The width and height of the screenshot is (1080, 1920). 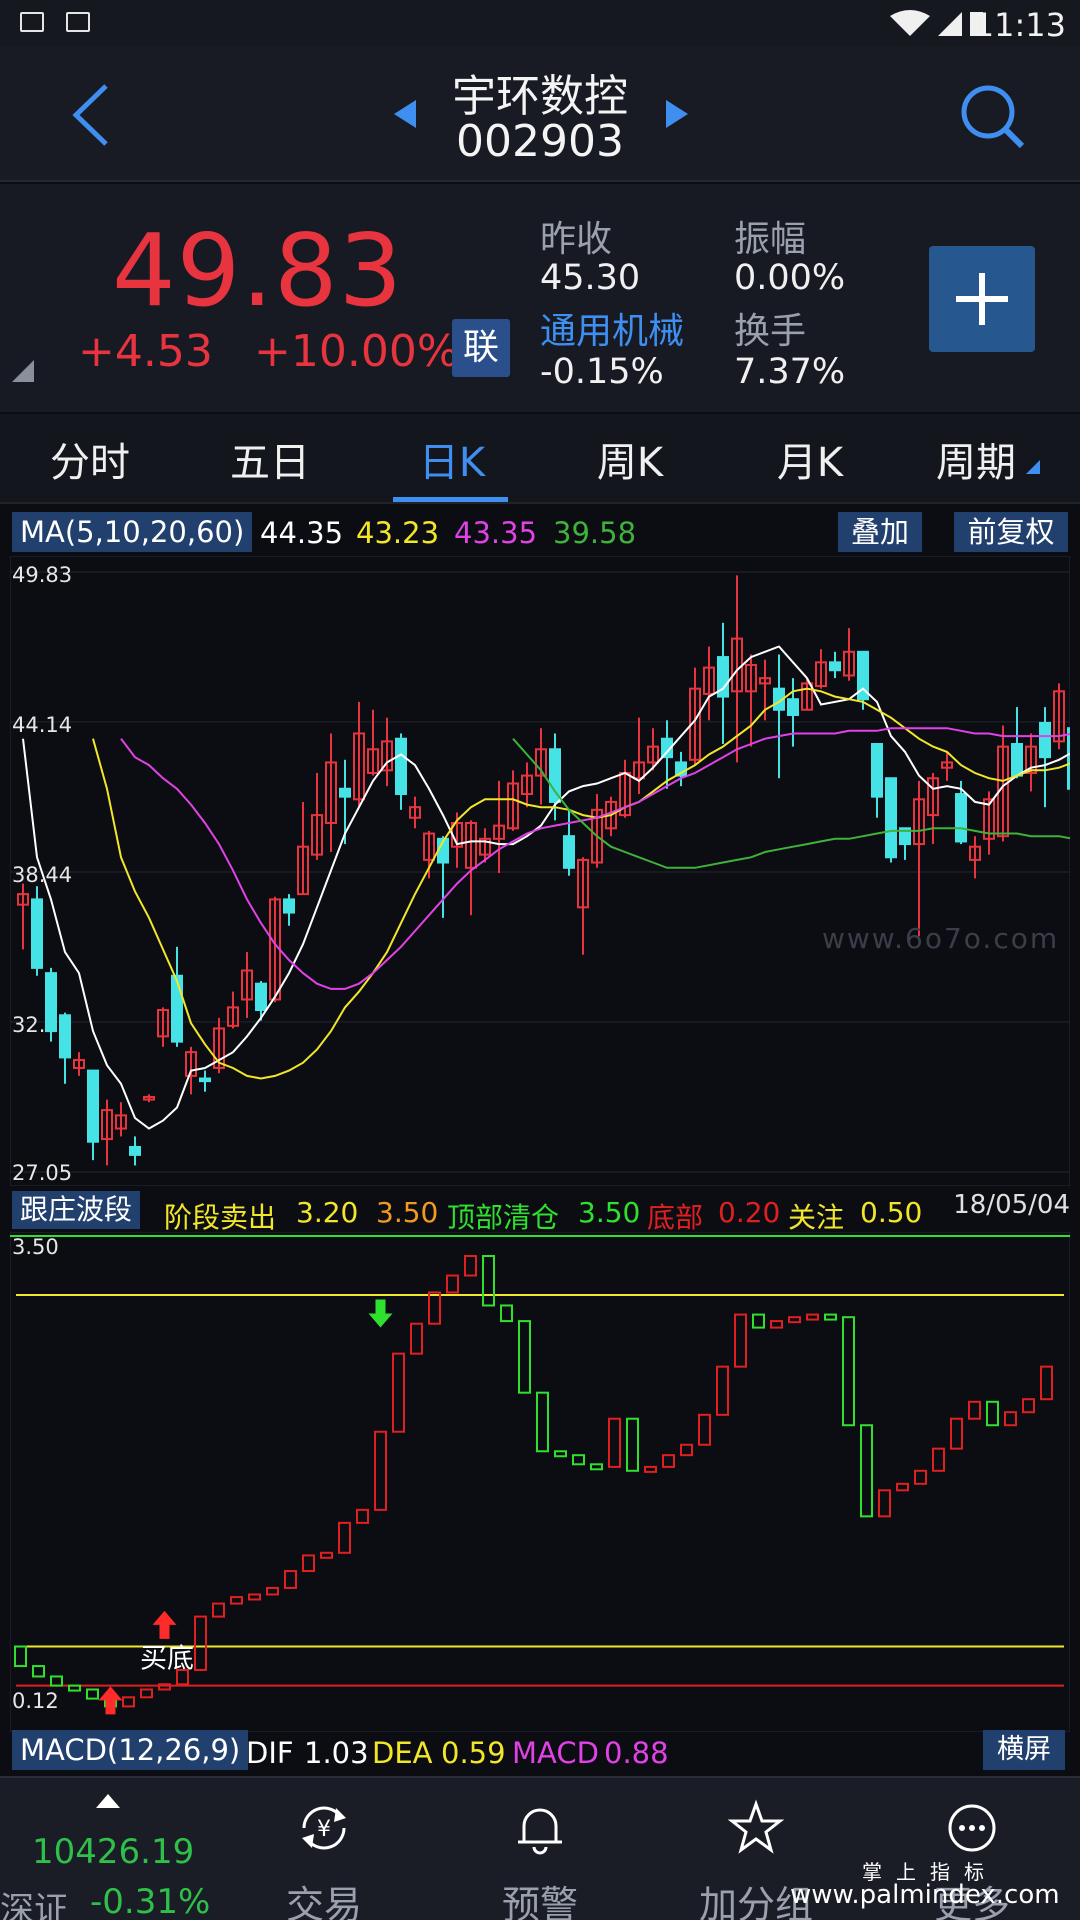 What do you see at coordinates (407, 1212) in the screenshot?
I see `stage-sell-value-2: 3.50` at bounding box center [407, 1212].